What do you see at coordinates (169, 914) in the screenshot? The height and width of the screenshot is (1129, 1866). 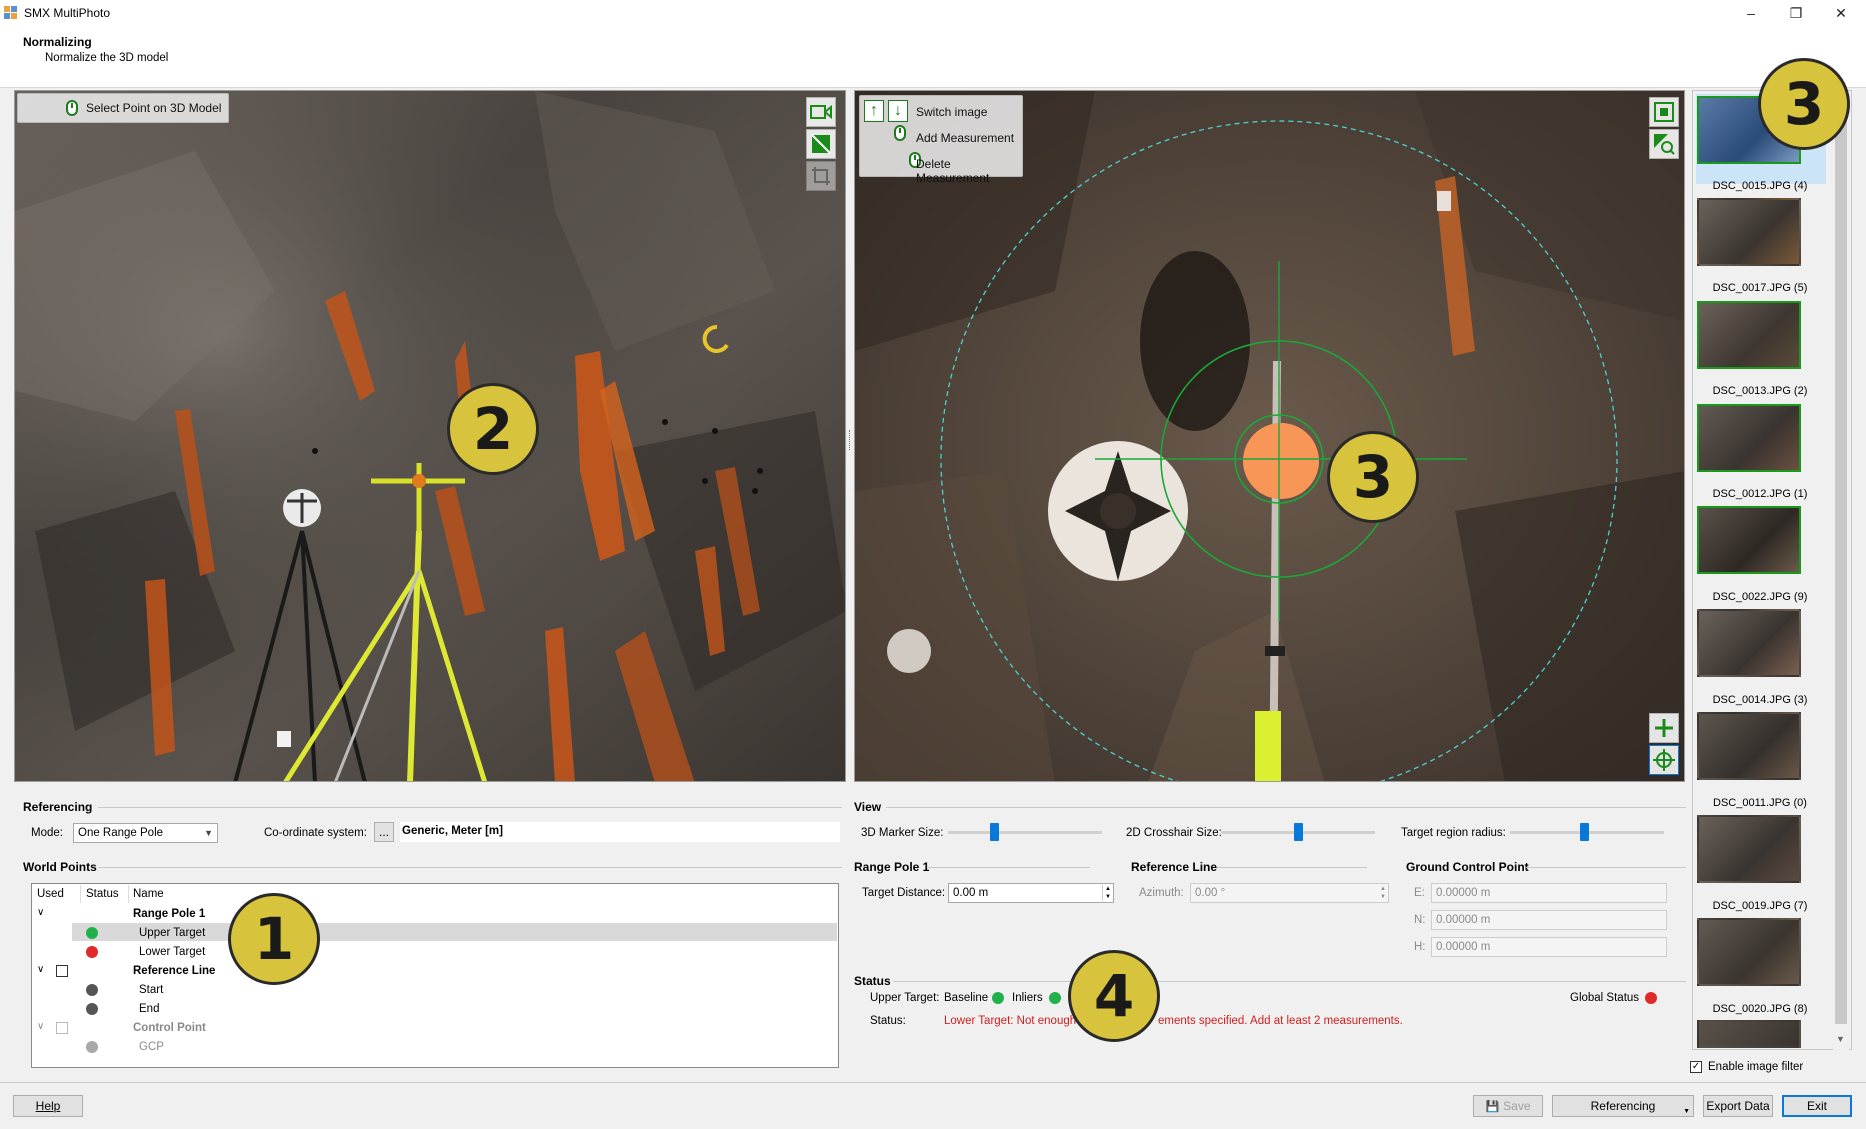 I see `tree-item-range-pole: Range Pole 1` at bounding box center [169, 914].